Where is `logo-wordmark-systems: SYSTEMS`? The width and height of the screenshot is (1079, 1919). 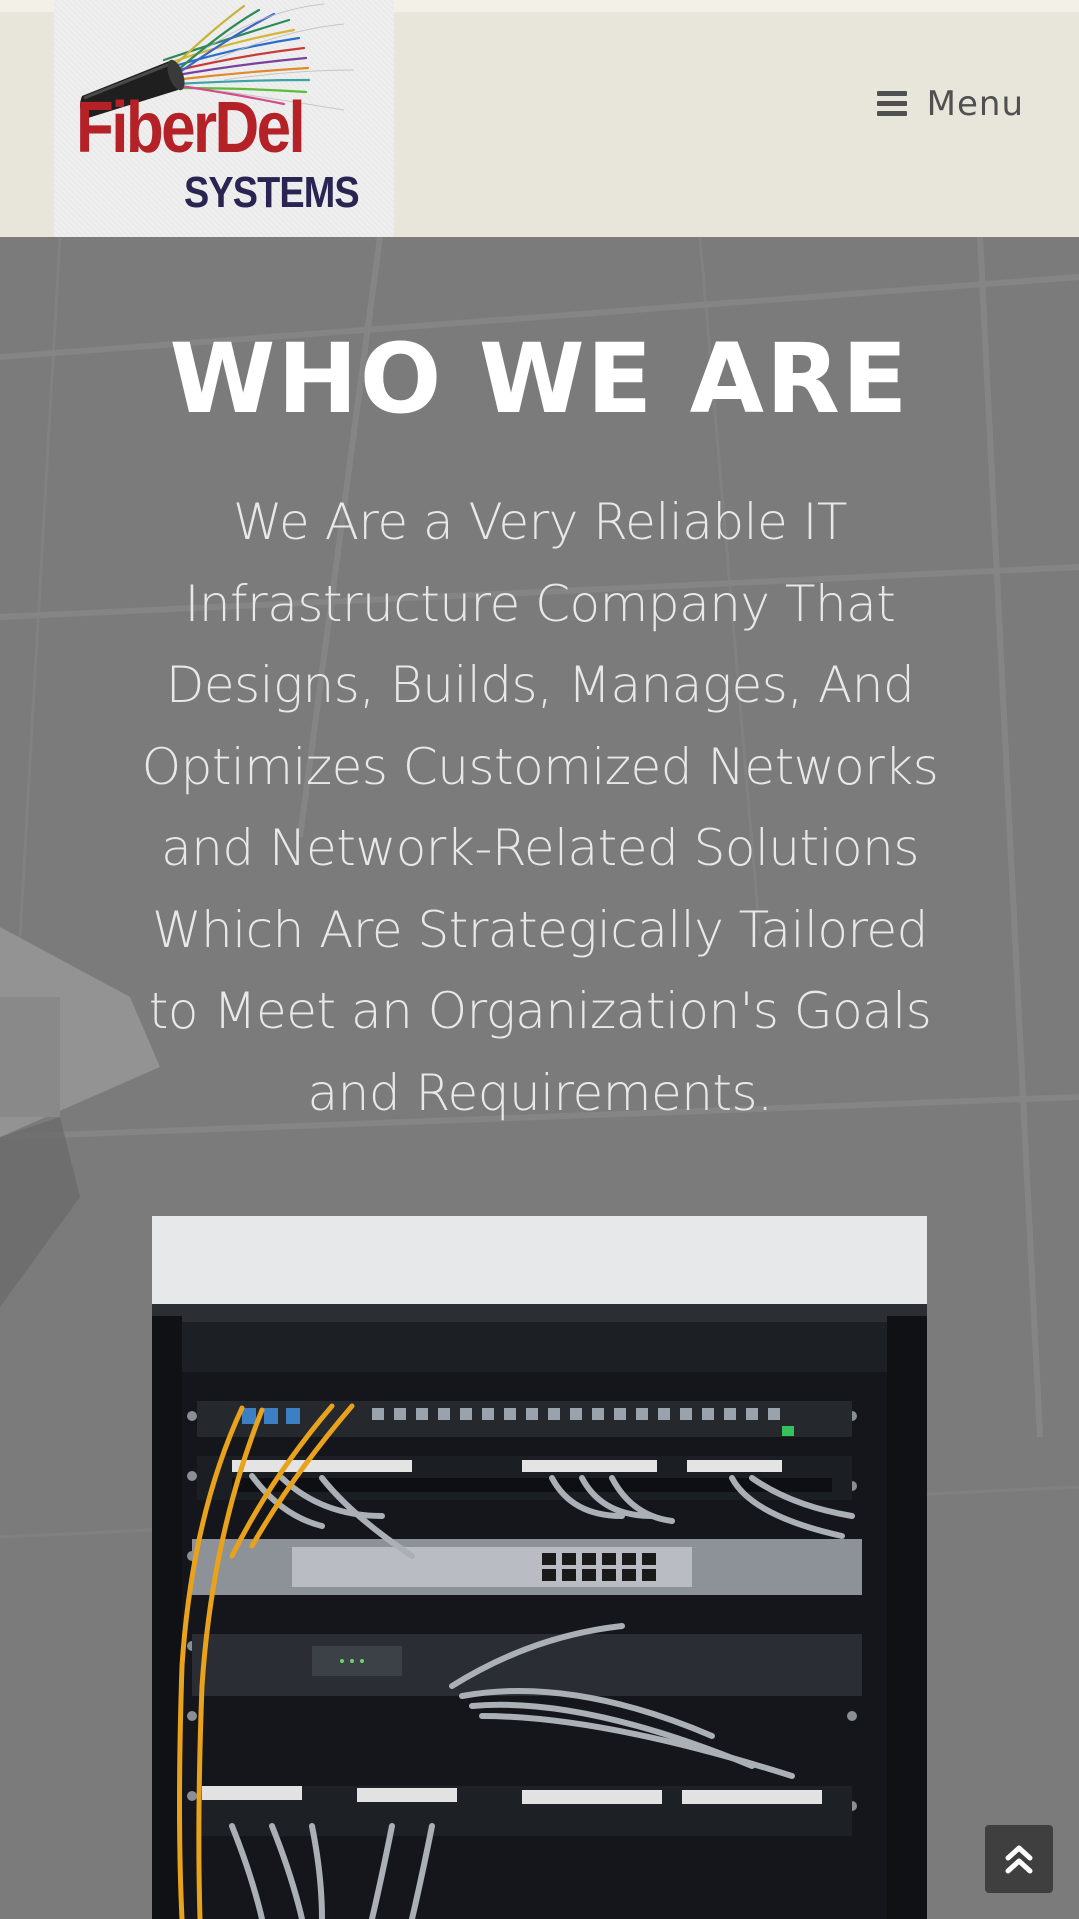
logo-wordmark-systems: SYSTEMS is located at coordinates (272, 192).